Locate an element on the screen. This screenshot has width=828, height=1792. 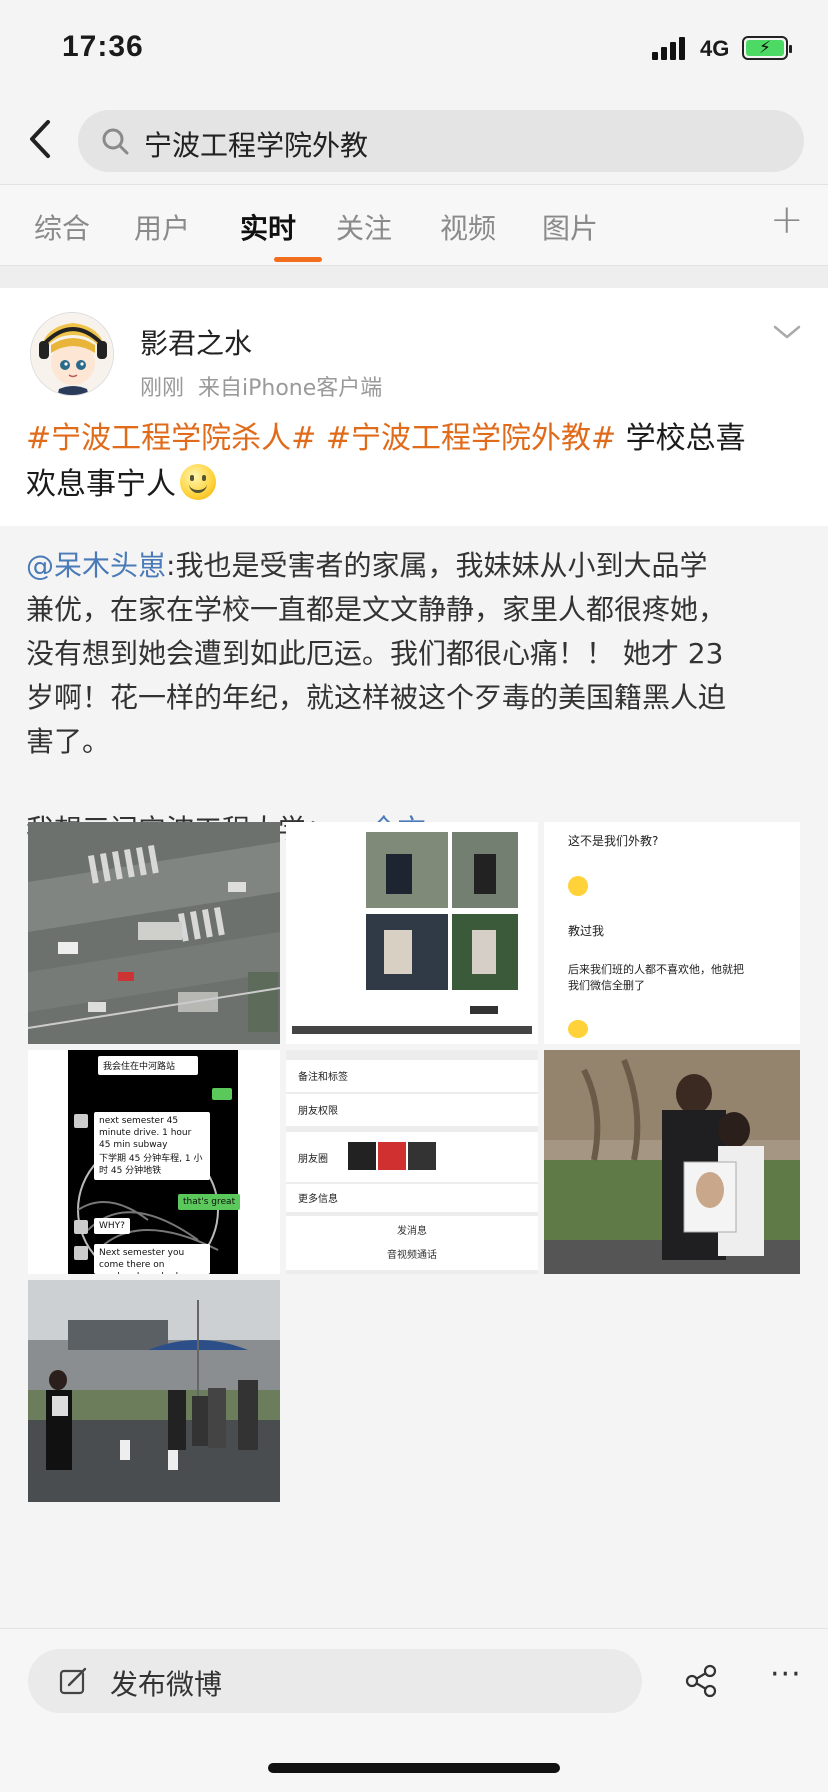
tab-comprehensive: 综合 is located at coordinates (62, 227).